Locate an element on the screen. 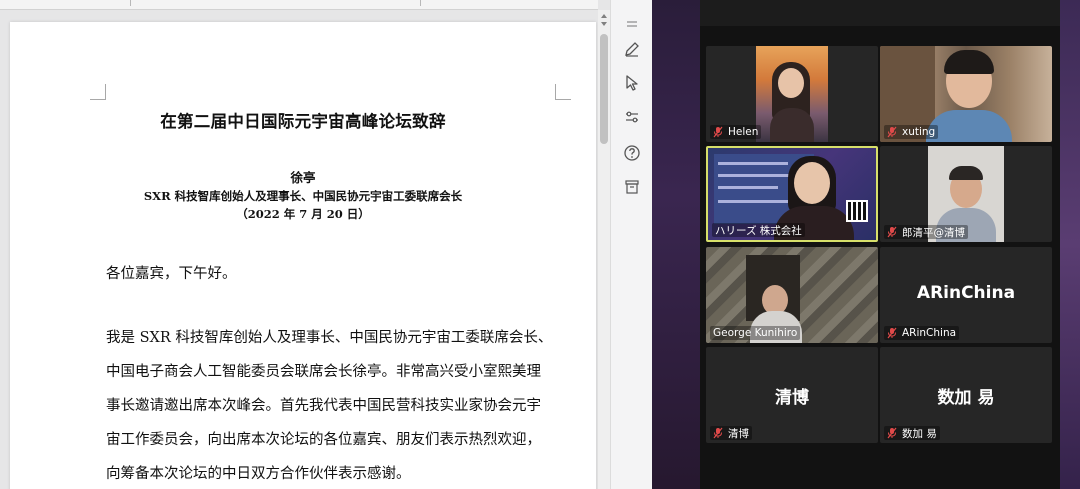 The image size is (1080, 489). participant-tile-xuting: xuting is located at coordinates (966, 94).